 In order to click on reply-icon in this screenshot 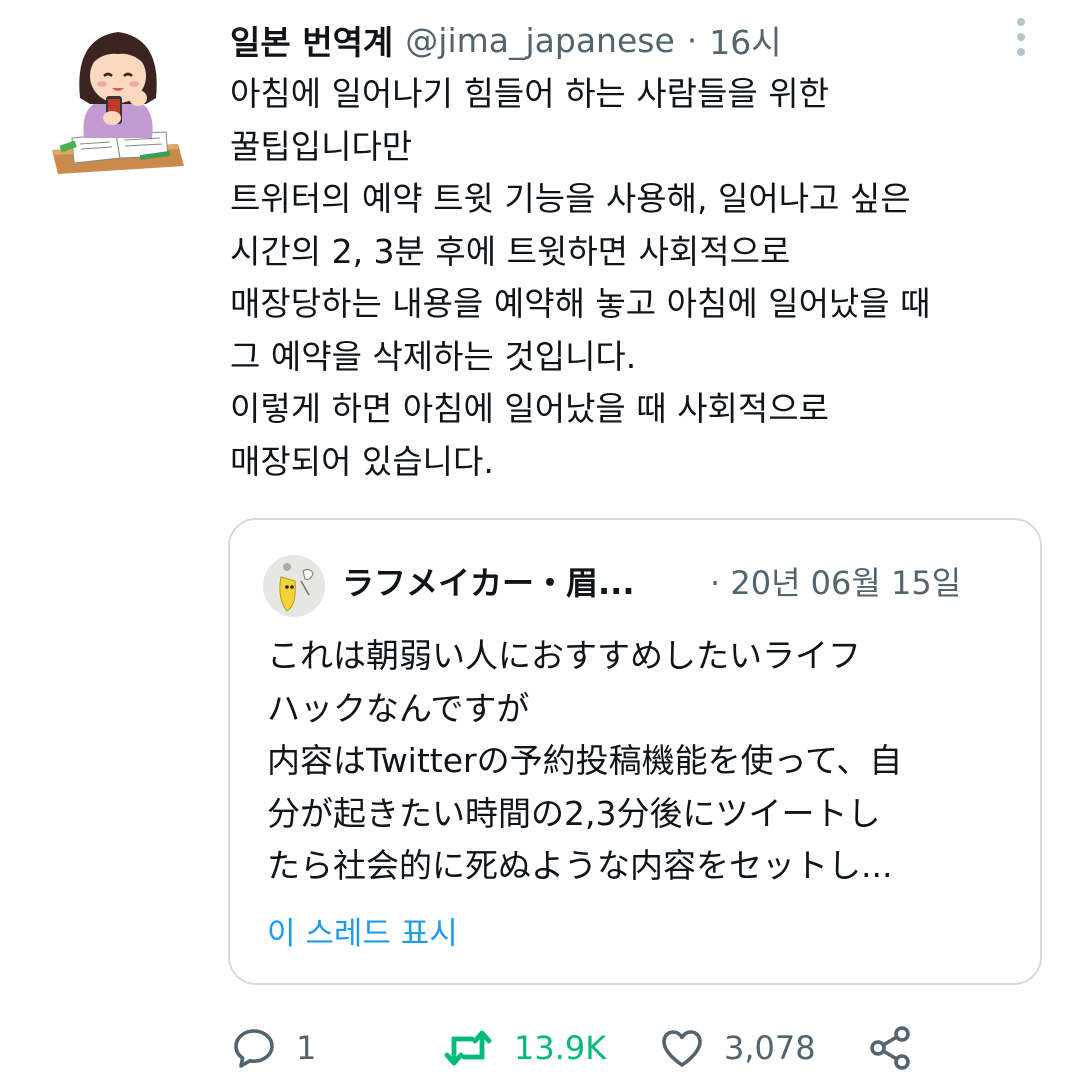, I will do `click(254, 1048)`.